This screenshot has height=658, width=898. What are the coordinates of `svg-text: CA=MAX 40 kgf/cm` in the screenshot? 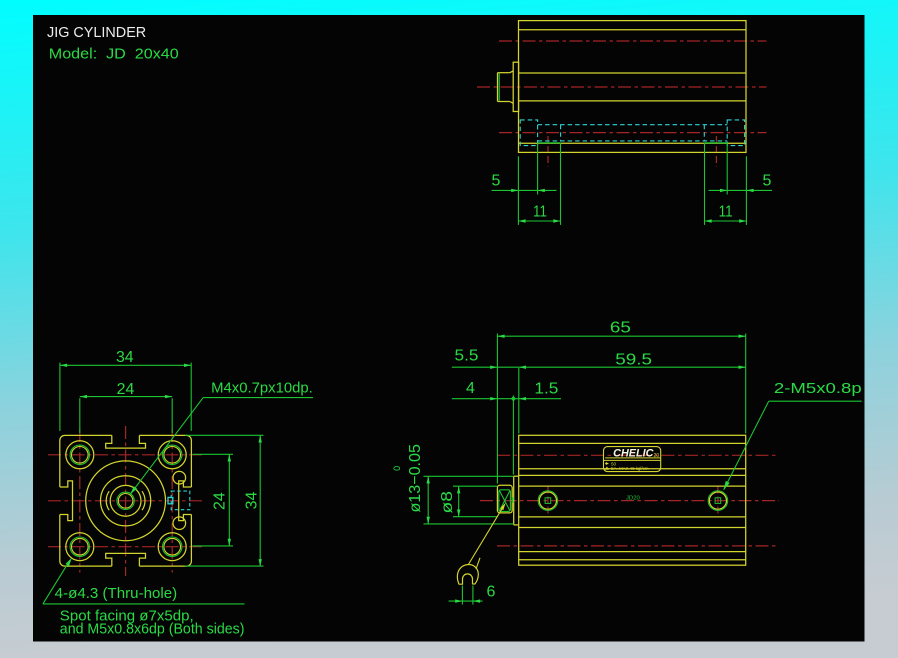 It's located at (630, 468).